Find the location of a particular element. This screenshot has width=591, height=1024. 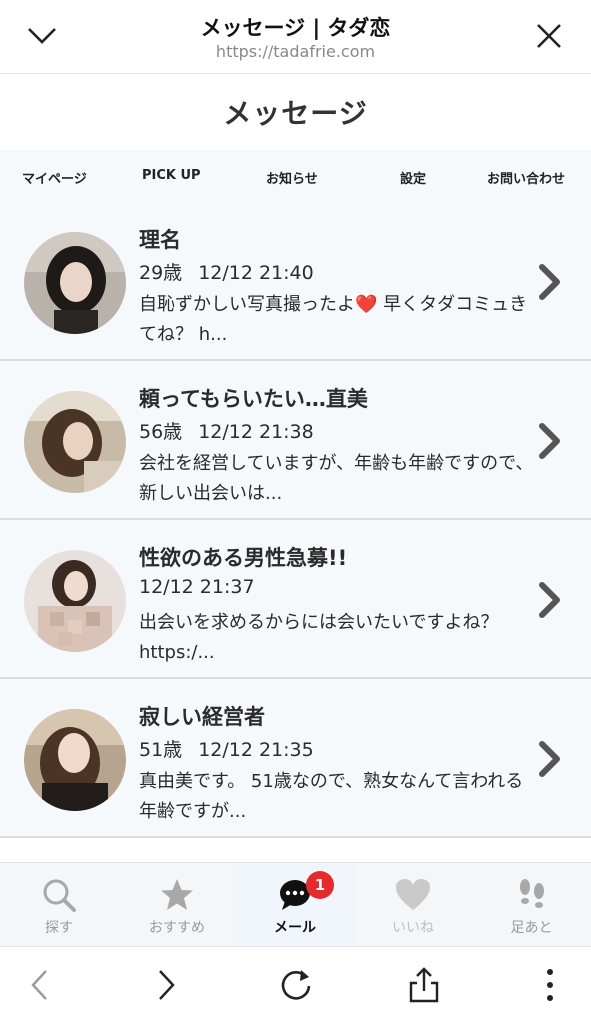

message-meta: 56歳 12/12 21:38 is located at coordinates (226, 430).